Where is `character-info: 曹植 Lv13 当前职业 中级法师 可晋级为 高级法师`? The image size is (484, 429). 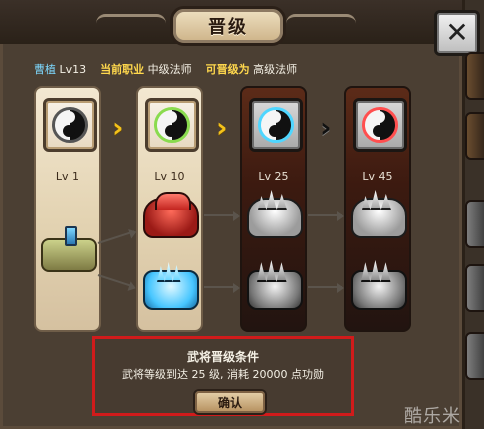 character-info: 曹植 Lv13 当前职业 中级法师 可晋级为 高级法师 is located at coordinates (165, 69).